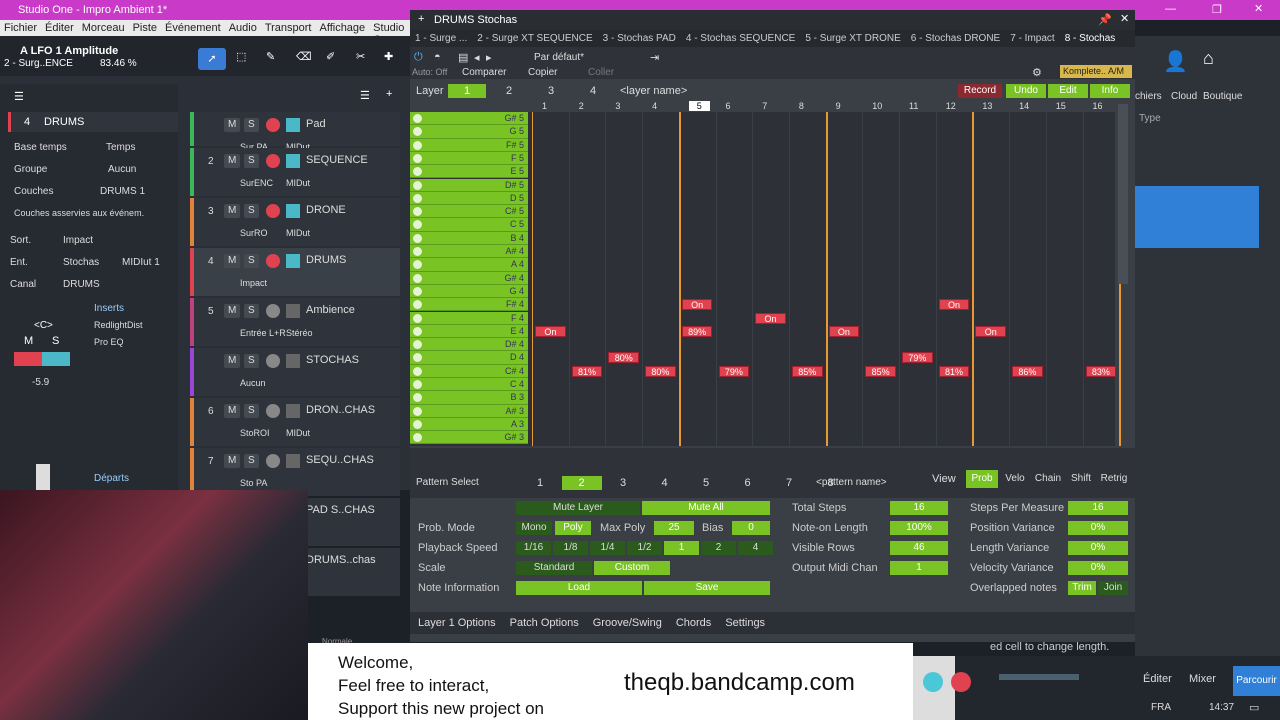 This screenshot has height=720, width=1280. What do you see at coordinates (579, 588) in the screenshot?
I see `load-button: Load` at bounding box center [579, 588].